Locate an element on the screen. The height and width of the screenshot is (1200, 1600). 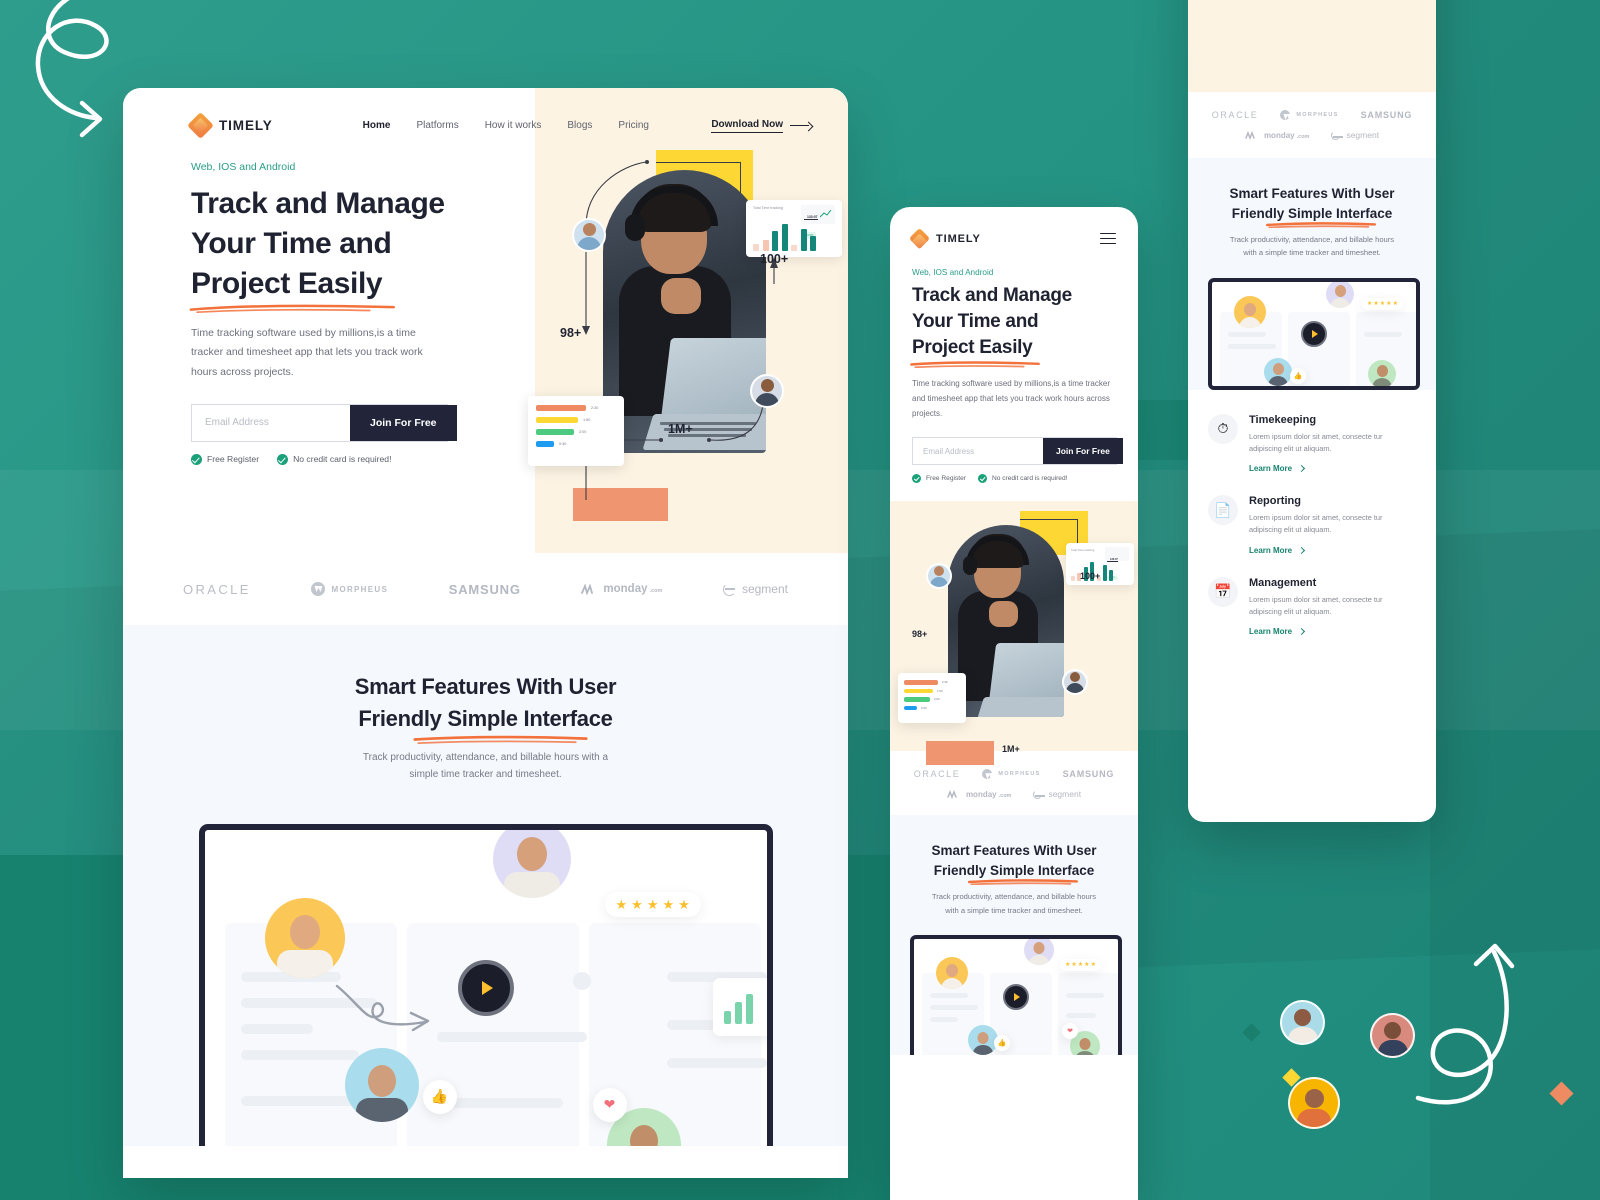
thumbs-up-icon: 👍 is located at coordinates (1298, 375).